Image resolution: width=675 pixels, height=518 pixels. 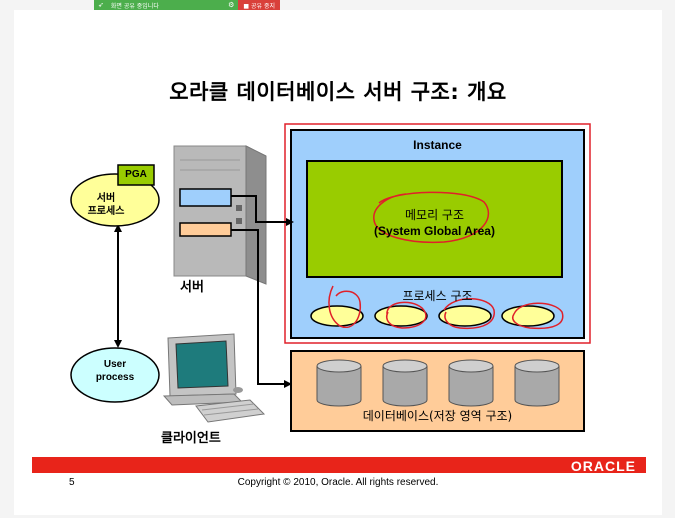 I want to click on share-settings-icon: ⚙, so click(x=231, y=5).